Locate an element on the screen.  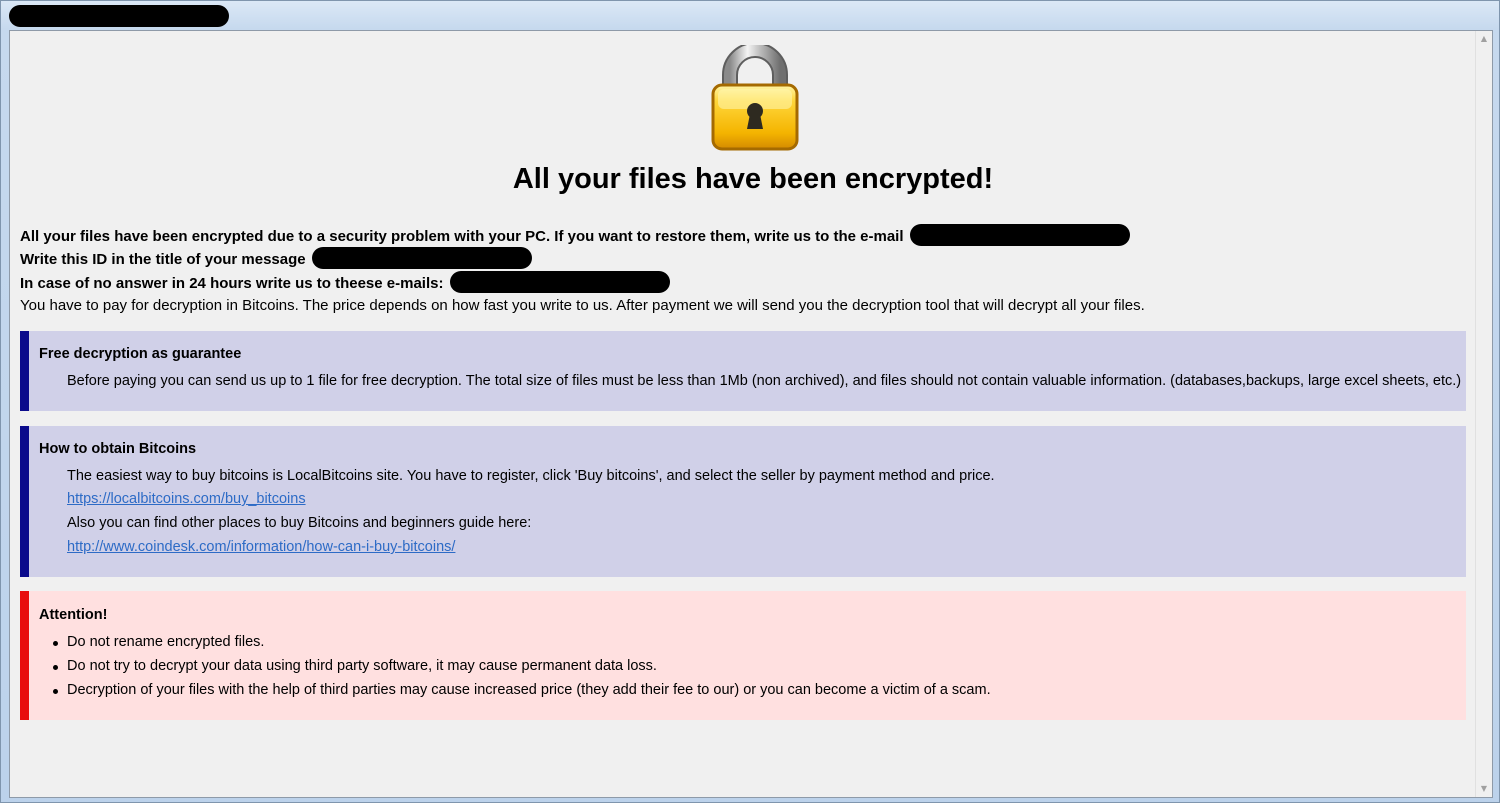
vertical-scrollbar: ▲ ▼ is located at coordinates (1483, 414).